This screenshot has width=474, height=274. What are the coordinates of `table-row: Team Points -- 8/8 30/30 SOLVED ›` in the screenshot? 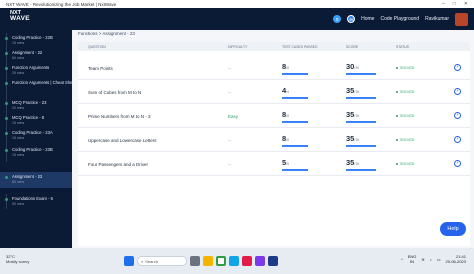 It's located at (274, 69).